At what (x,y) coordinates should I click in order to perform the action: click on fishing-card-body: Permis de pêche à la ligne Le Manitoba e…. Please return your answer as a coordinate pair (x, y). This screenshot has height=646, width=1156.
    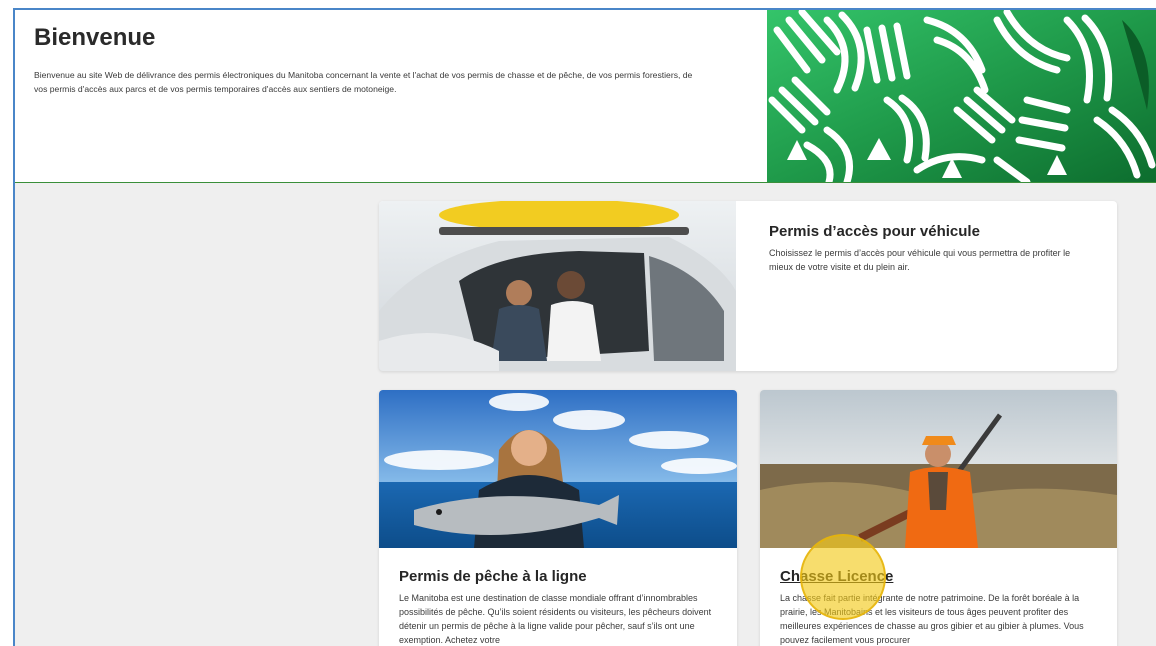
    Looking at the image, I should click on (558, 607).